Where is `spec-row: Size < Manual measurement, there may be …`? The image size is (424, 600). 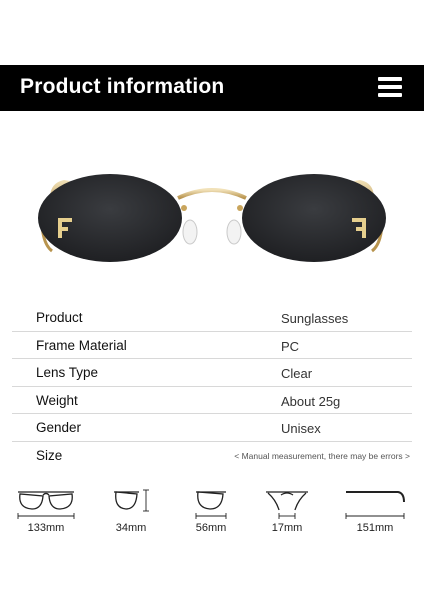 spec-row: Size < Manual measurement, there may be … is located at coordinates (212, 456).